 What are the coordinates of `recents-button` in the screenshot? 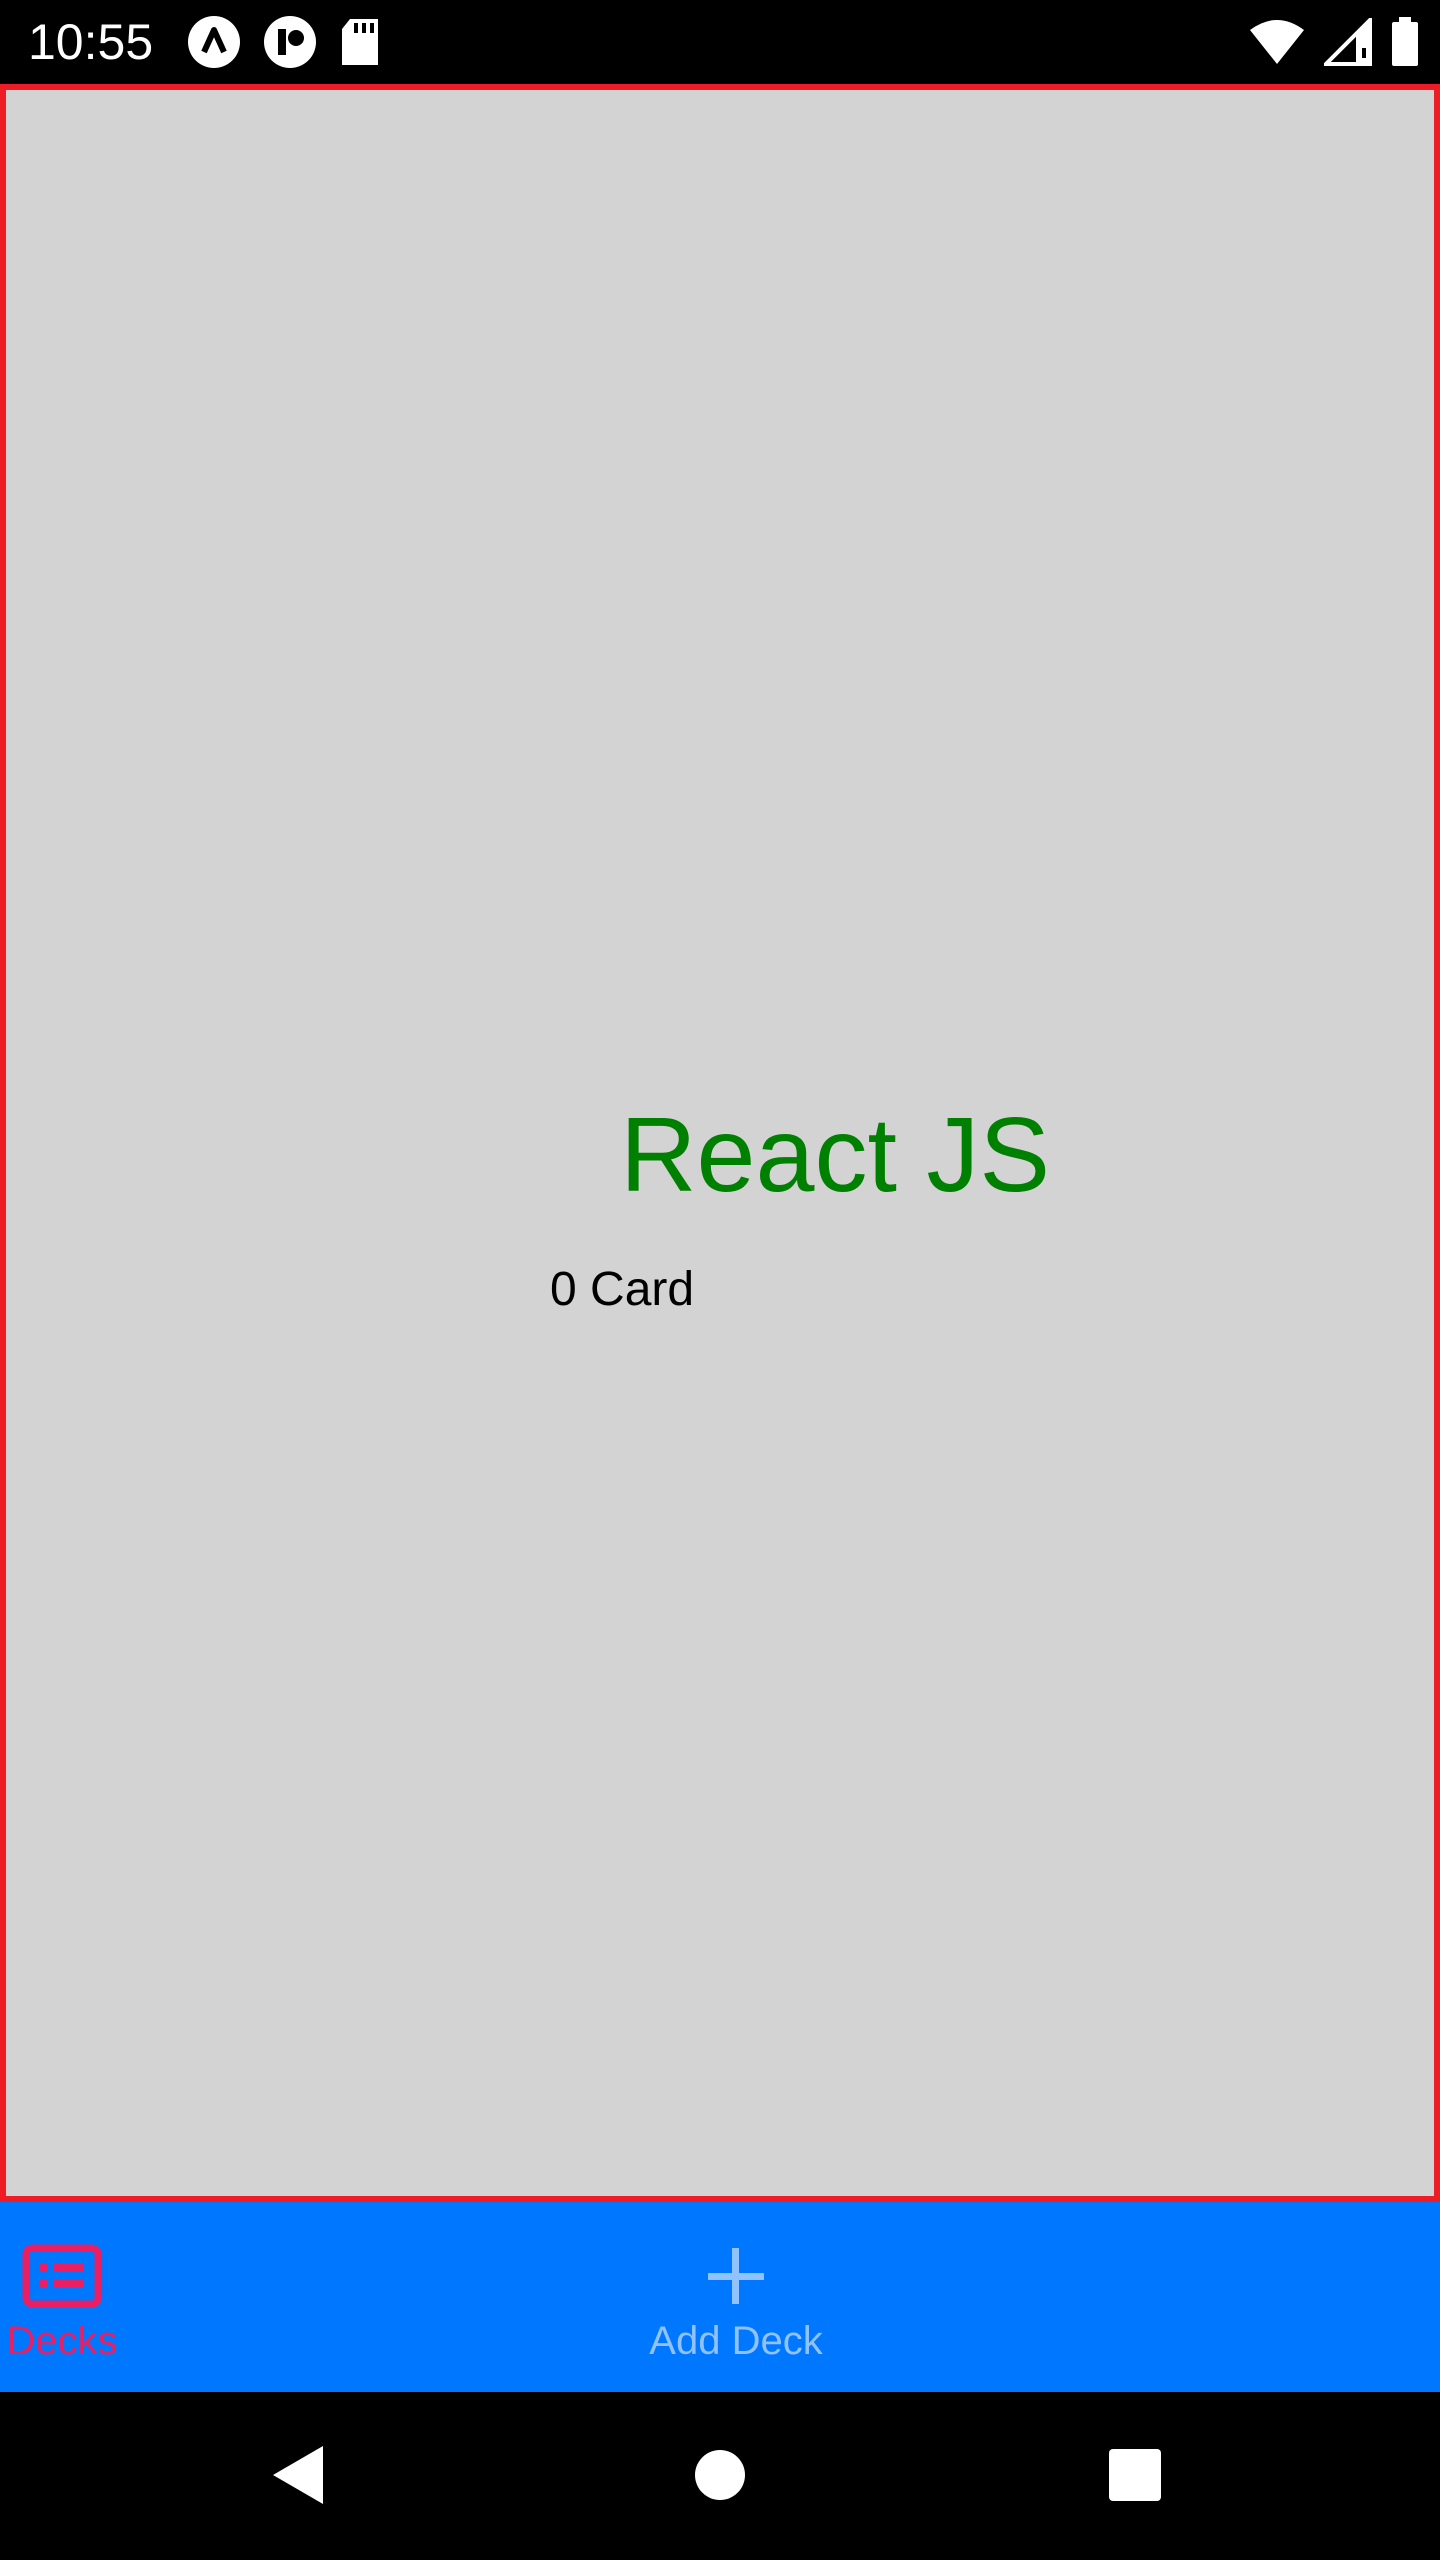 It's located at (1135, 2477).